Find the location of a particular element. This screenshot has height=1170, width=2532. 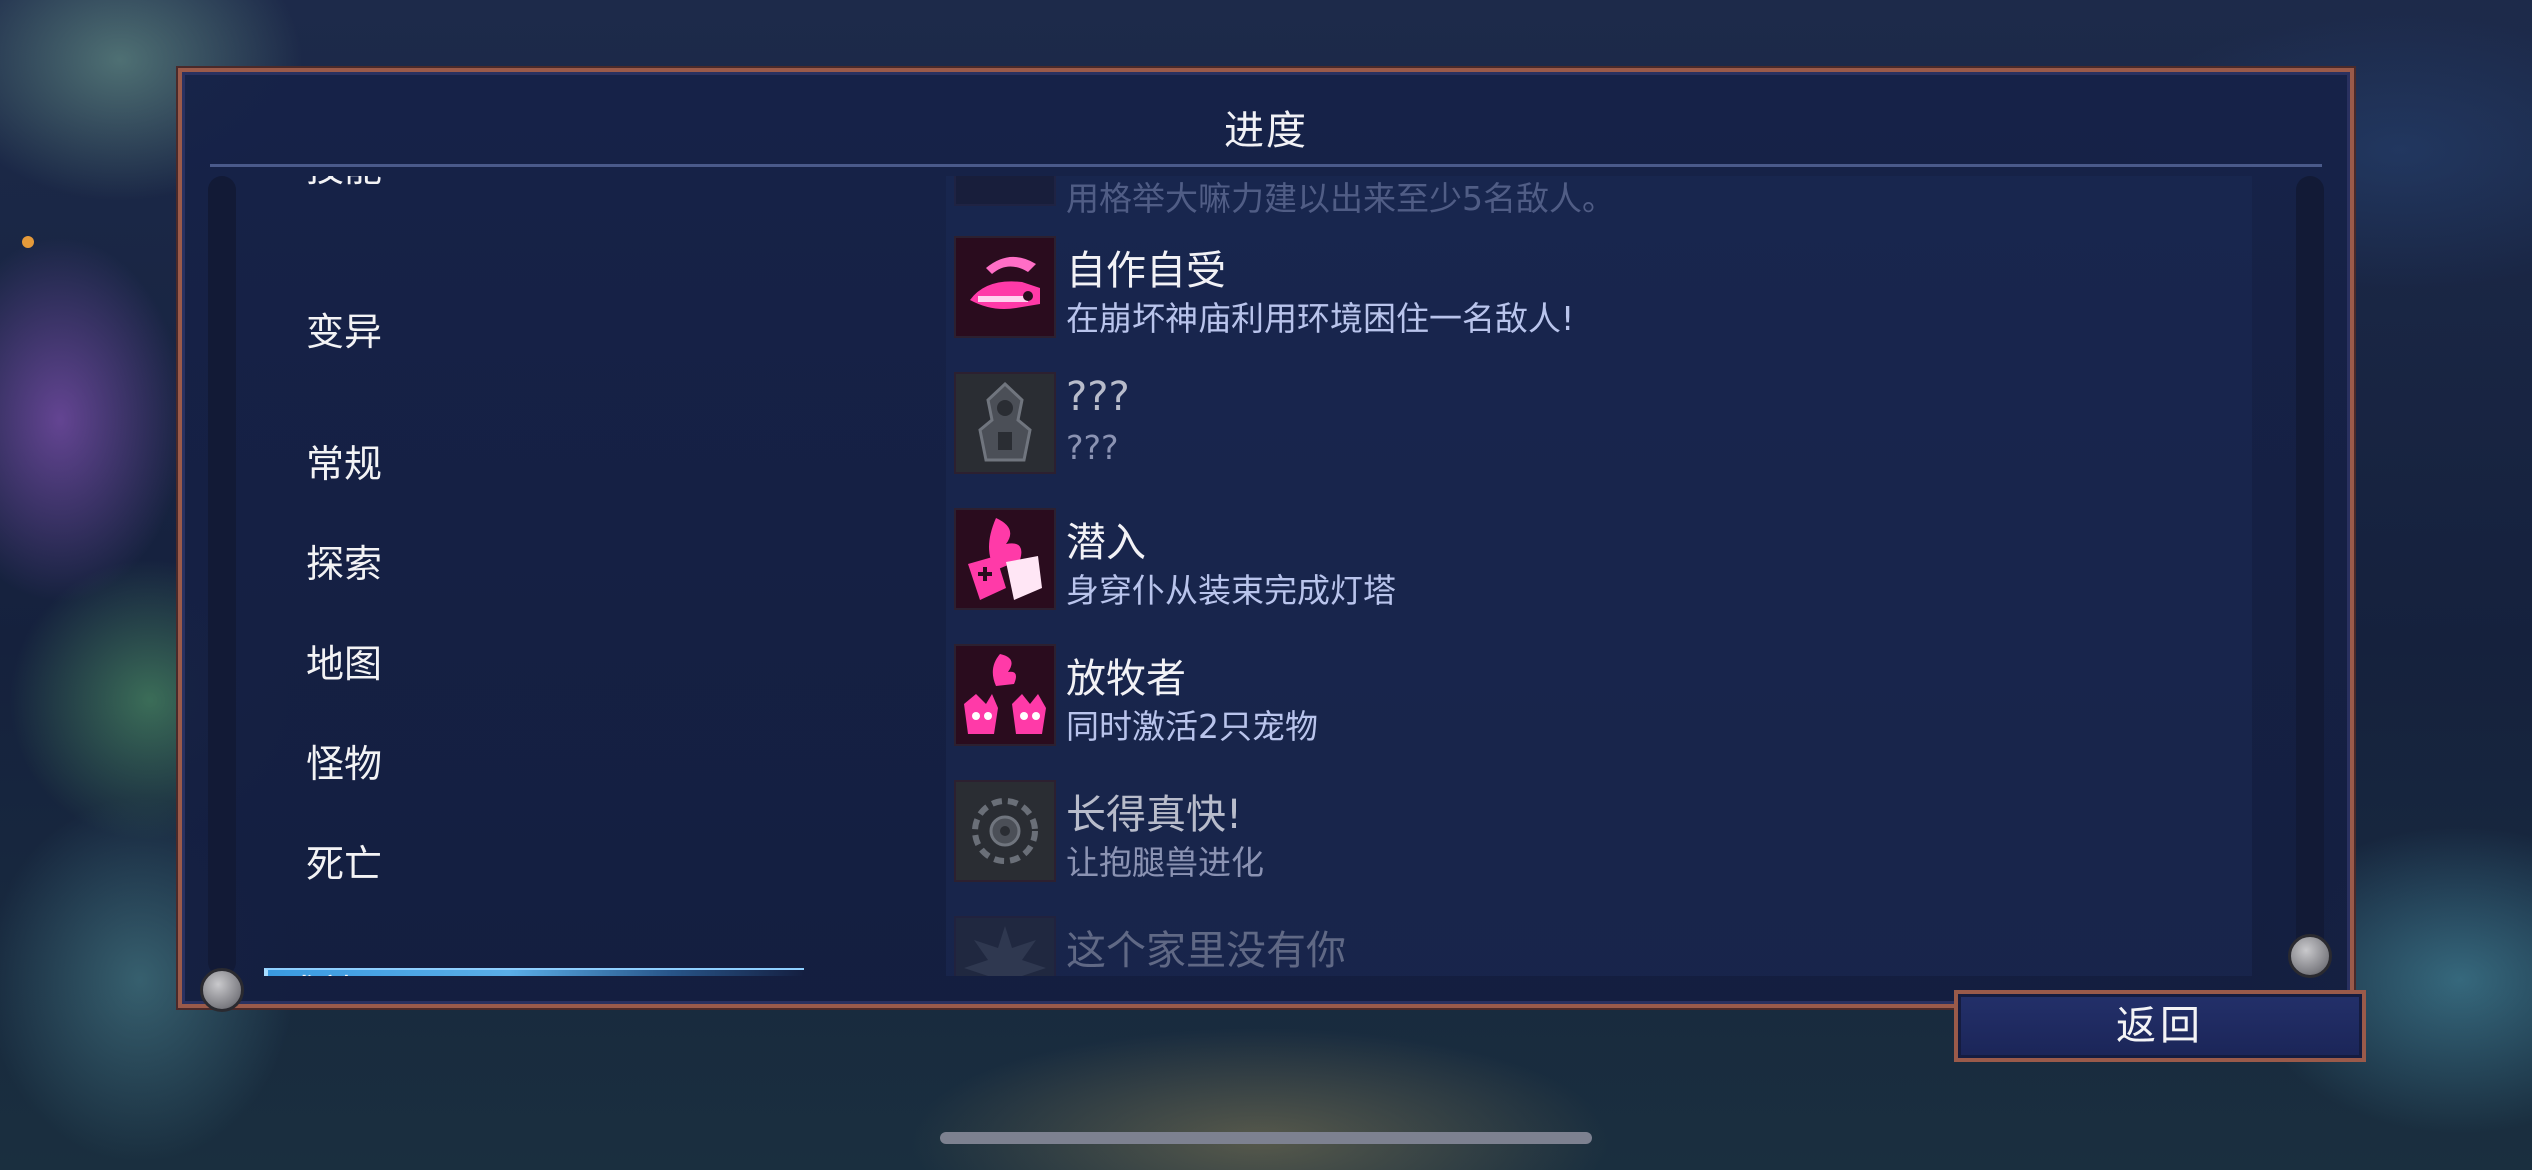

achievement-name: 潜入 is located at coordinates (1106, 543).